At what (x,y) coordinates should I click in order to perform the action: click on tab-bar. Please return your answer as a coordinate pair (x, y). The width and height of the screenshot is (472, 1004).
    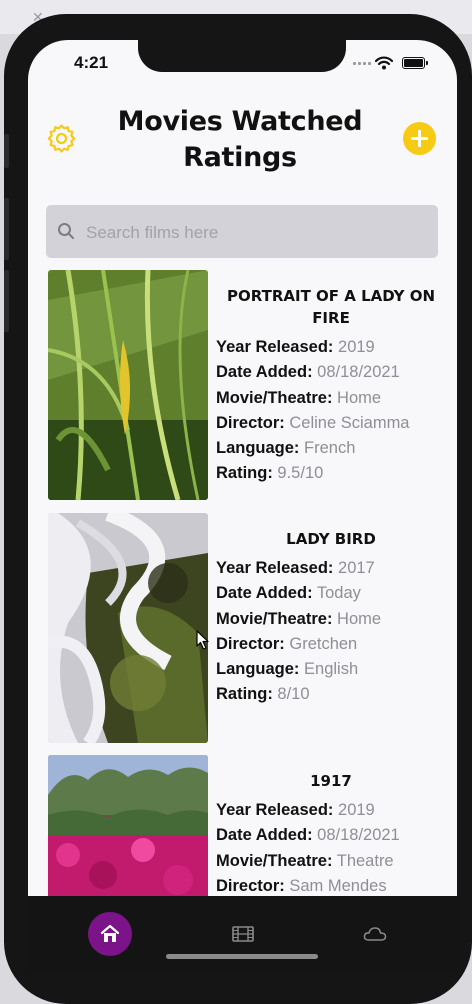
    Looking at the image, I should click on (242, 934).